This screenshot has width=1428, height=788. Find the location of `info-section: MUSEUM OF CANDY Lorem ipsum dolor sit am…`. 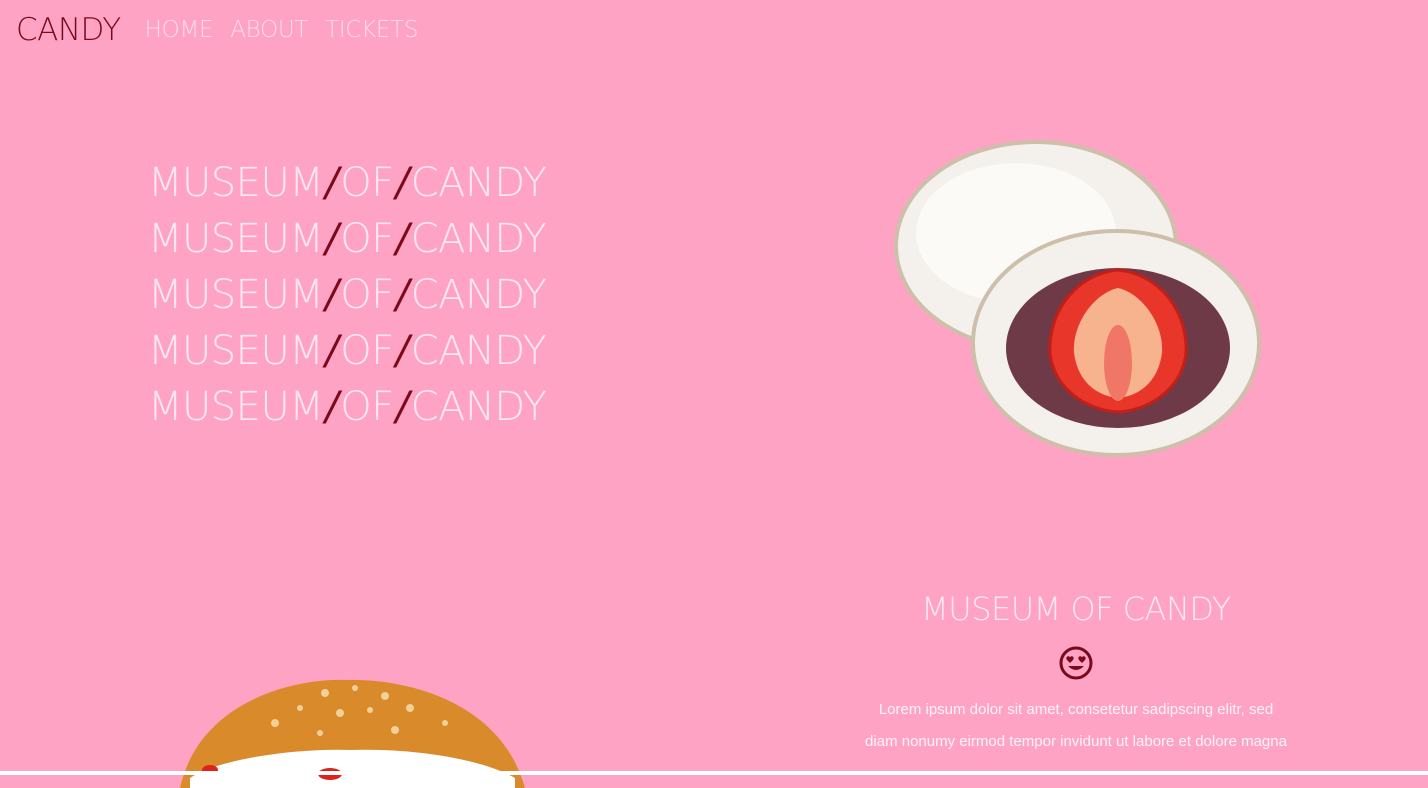

info-section: MUSEUM OF CANDY Lorem ipsum dolor sit am… is located at coordinates (1076, 674).